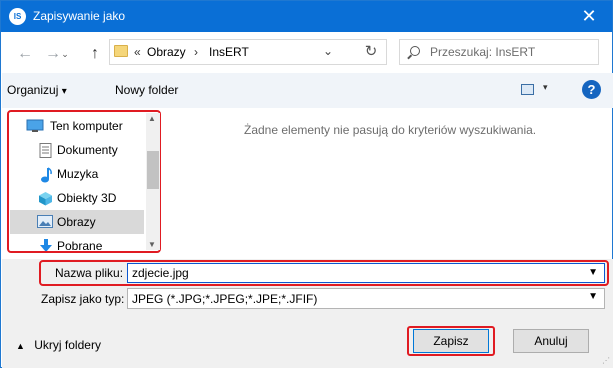 Image resolution: width=613 pixels, height=368 pixels. I want to click on sidebar-item-pobrane: Pobrane, so click(77, 242).